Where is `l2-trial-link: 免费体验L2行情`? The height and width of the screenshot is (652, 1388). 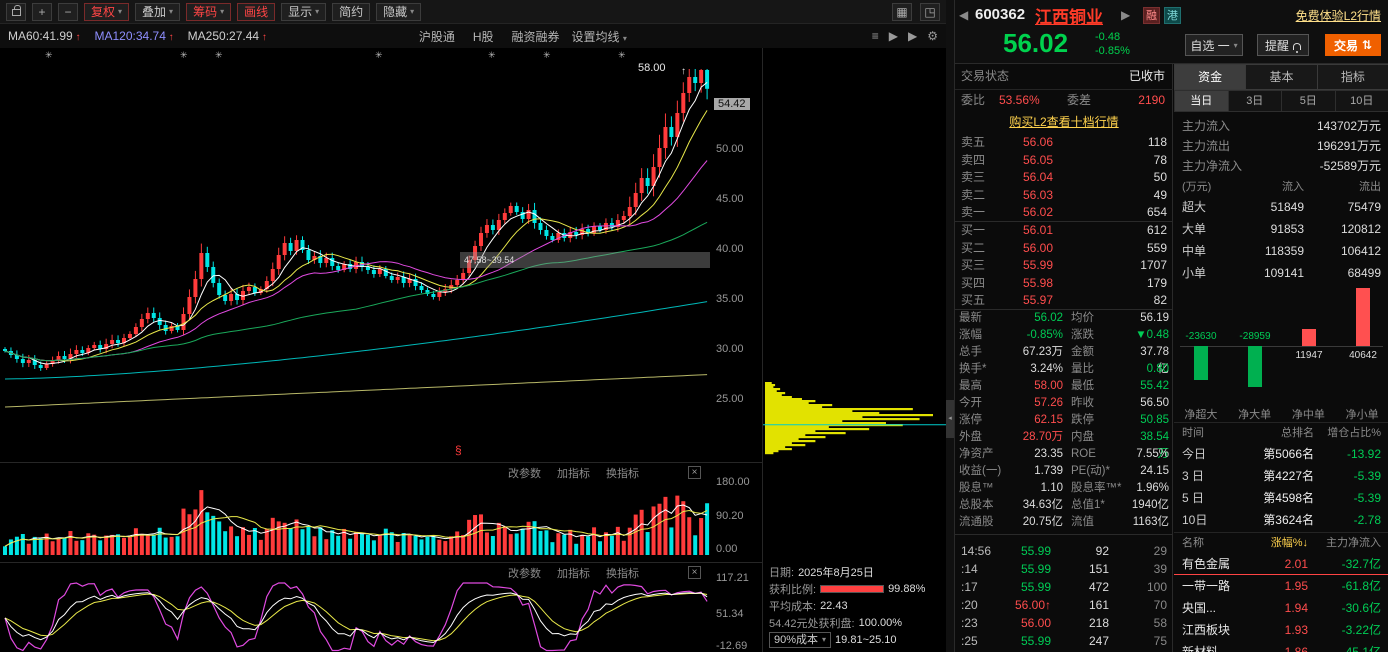 l2-trial-link: 免费体验L2行情 is located at coordinates (1338, 15).